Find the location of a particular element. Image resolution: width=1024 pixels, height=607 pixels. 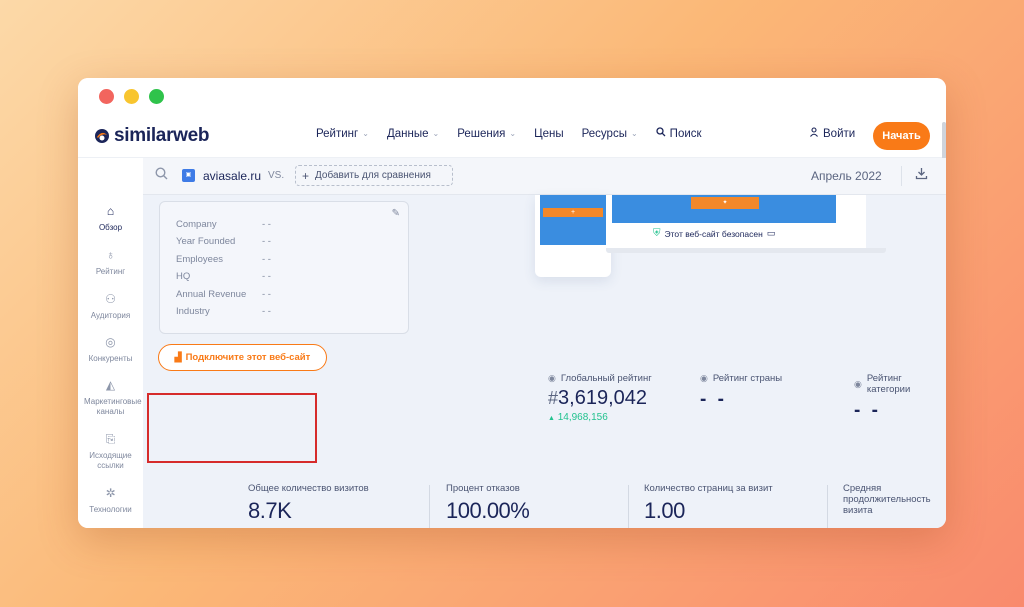

maximize-window-button is located at coordinates (156, 96).